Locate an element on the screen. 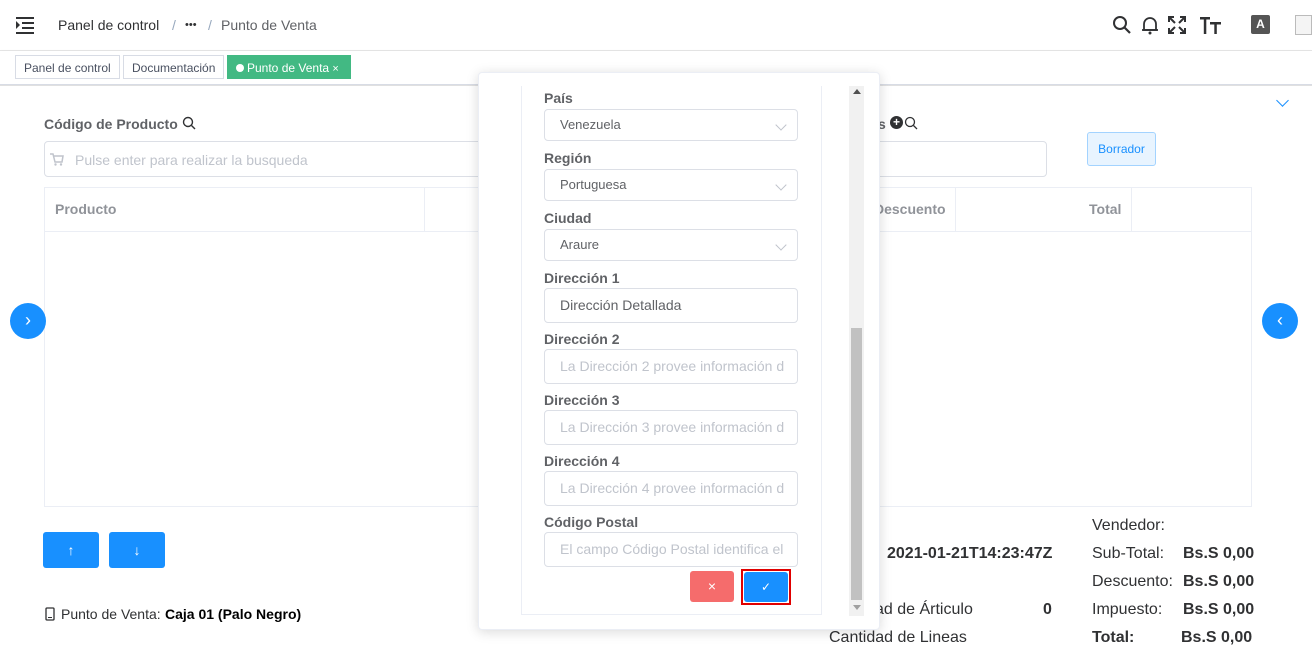  article-qty-label: ad de Árticulo is located at coordinates (924, 609).